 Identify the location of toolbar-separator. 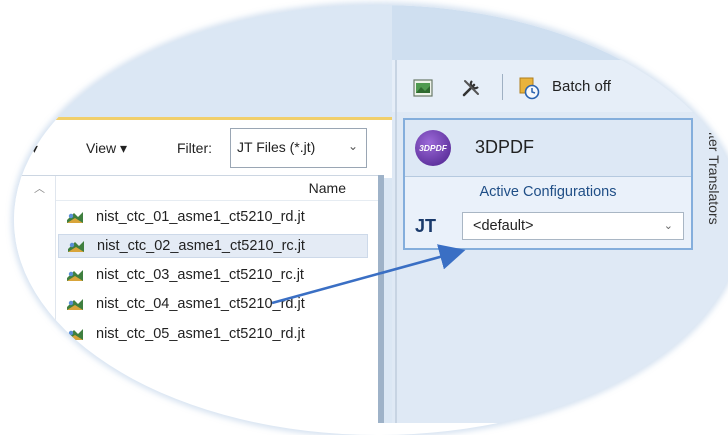
(502, 87).